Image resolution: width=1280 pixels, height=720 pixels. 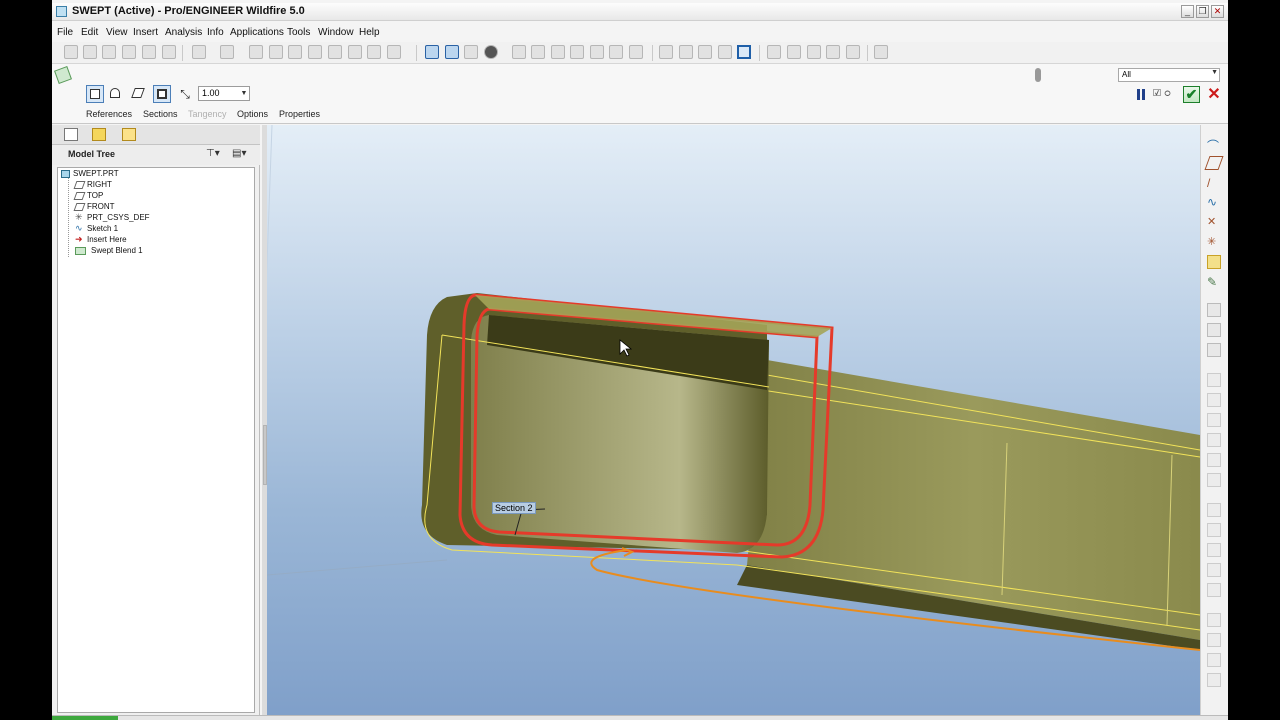 I want to click on menu-insert: Insert, so click(x=145, y=32).